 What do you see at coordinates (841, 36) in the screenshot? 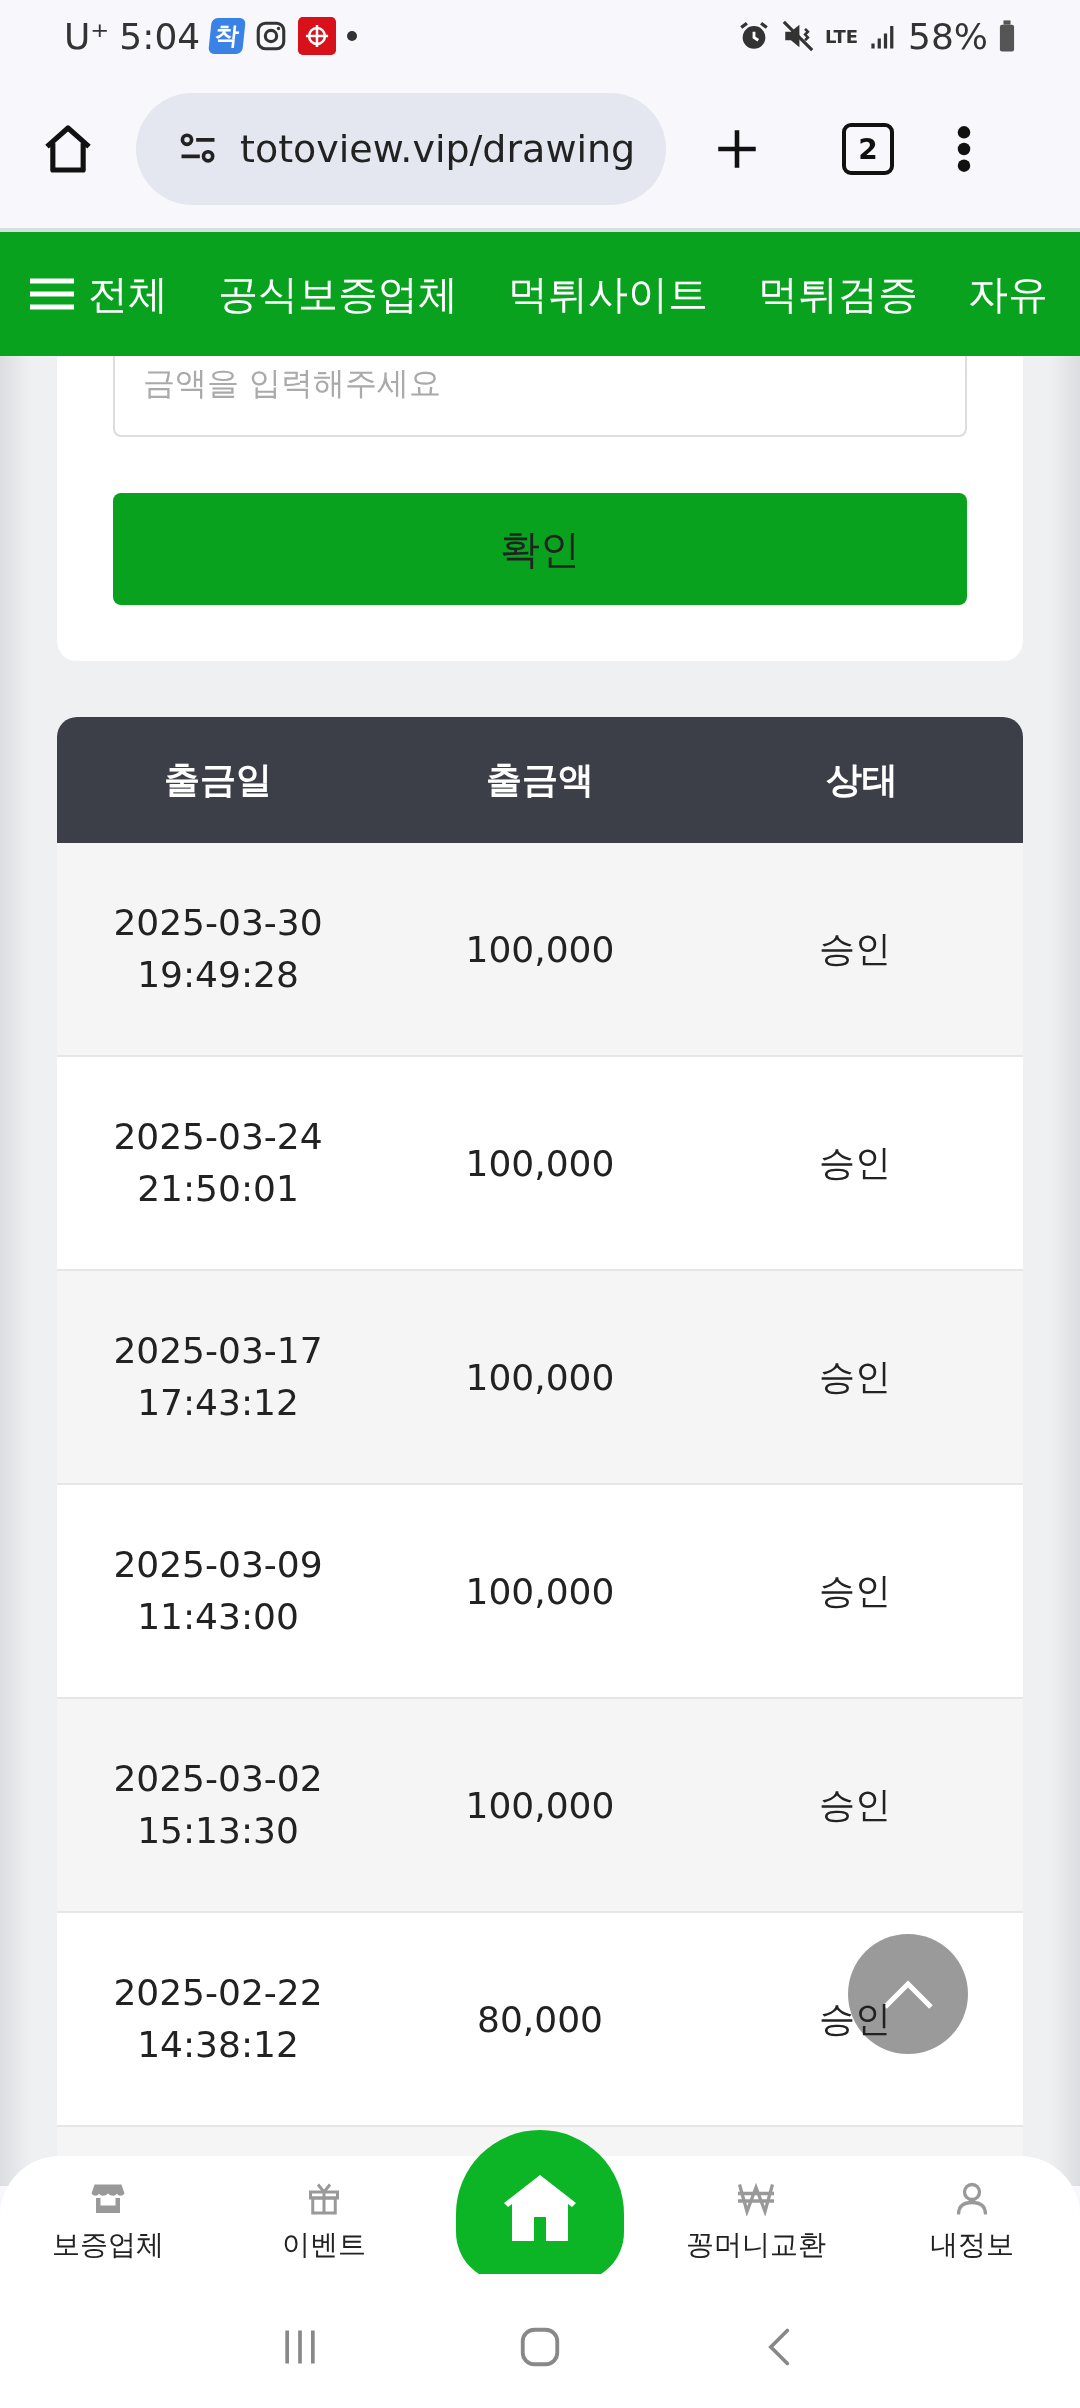
I see `network-label: LTE` at bounding box center [841, 36].